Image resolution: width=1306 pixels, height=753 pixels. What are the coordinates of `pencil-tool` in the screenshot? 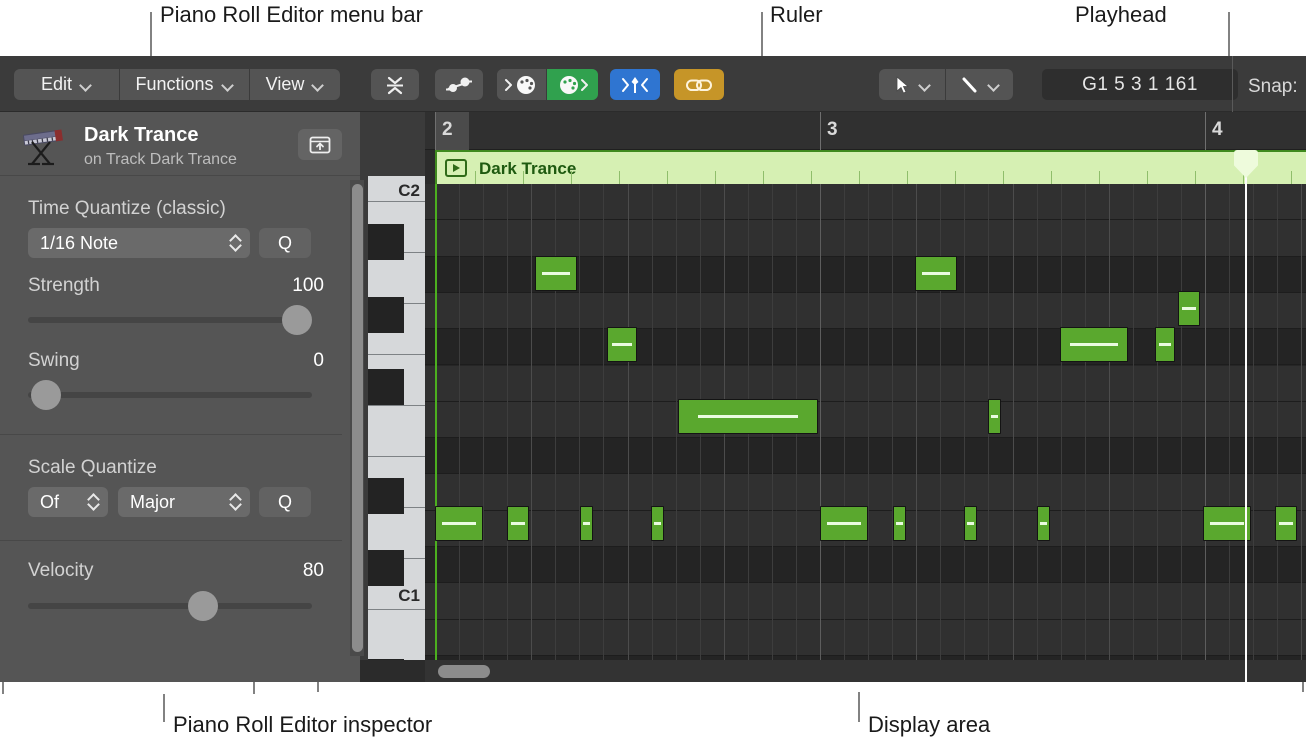 It's located at (979, 84).